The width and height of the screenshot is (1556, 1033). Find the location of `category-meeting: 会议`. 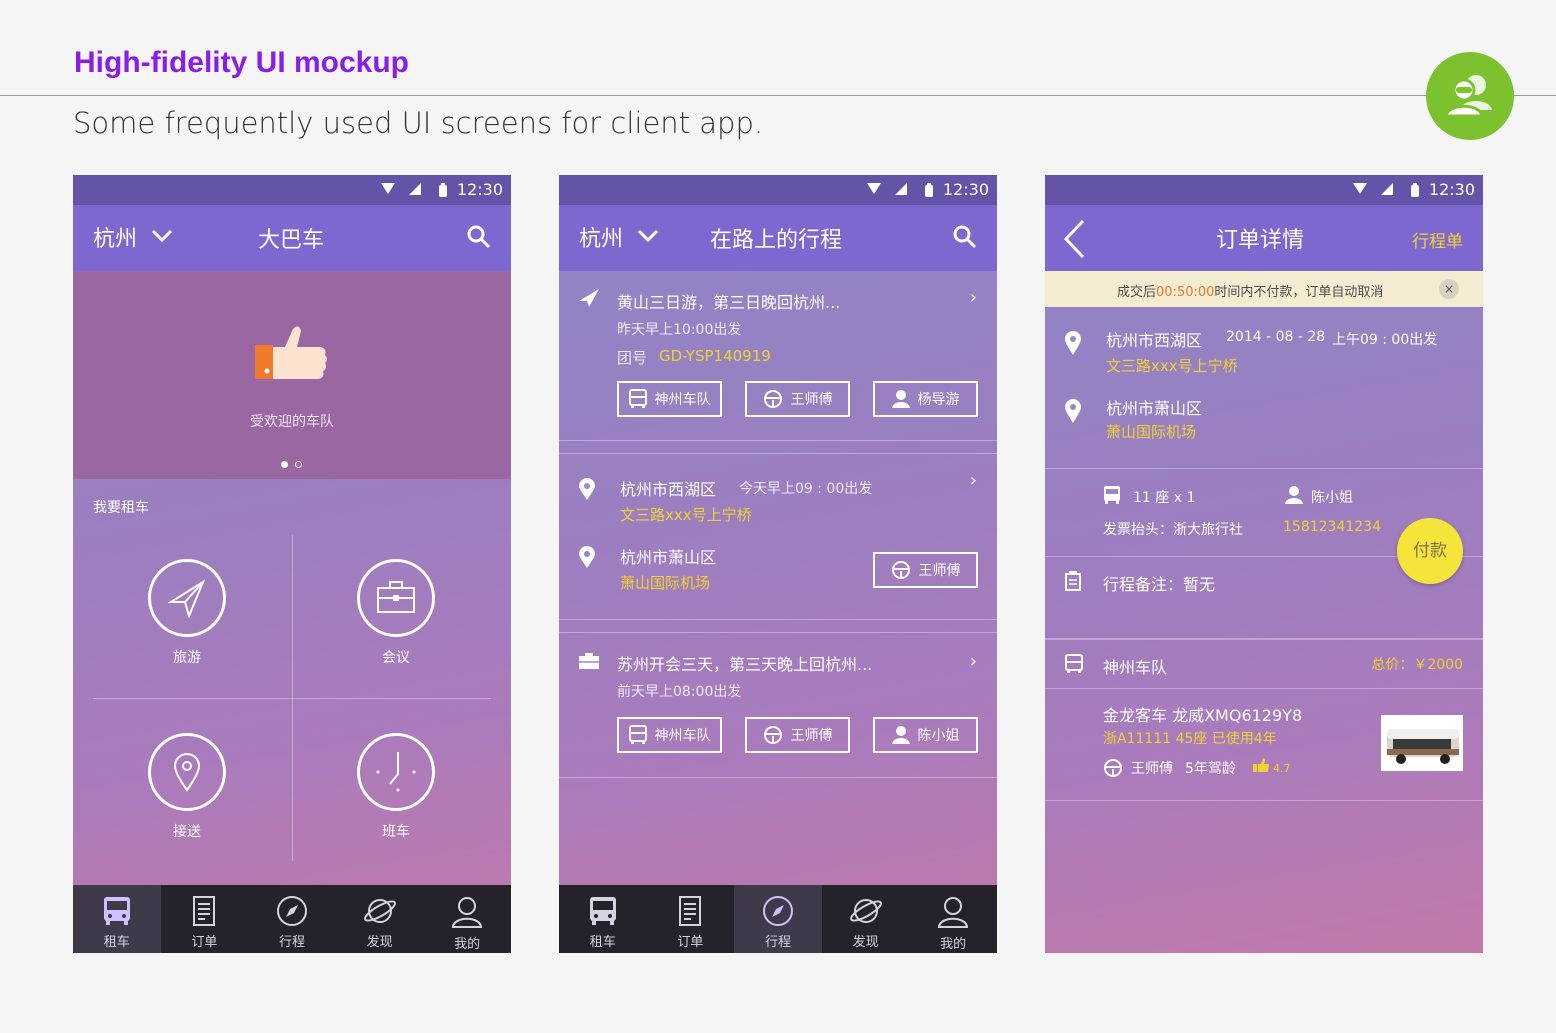

category-meeting: 会议 is located at coordinates (396, 613).